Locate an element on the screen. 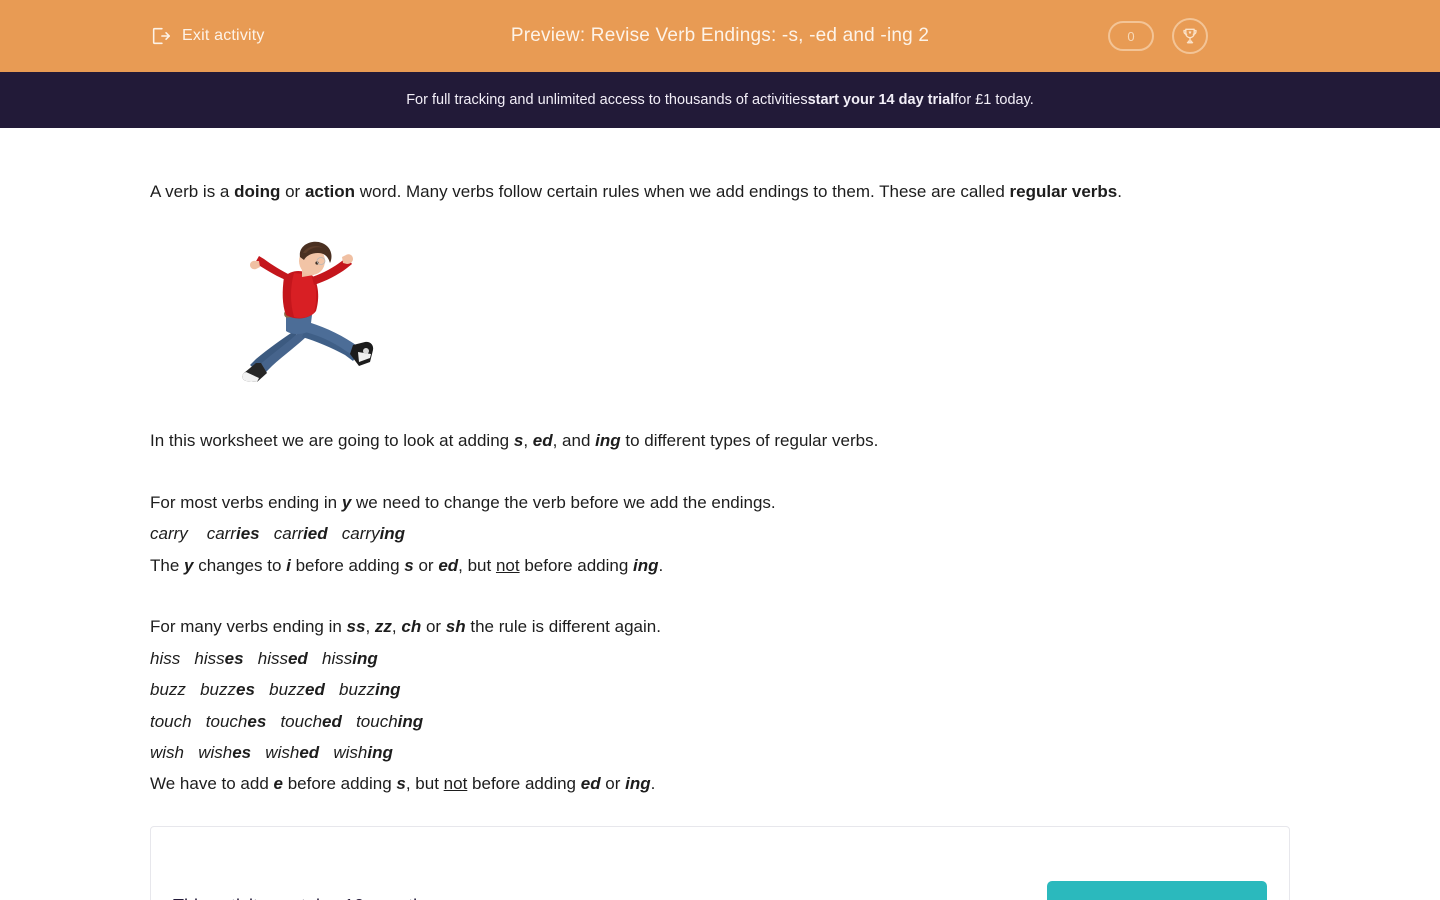  ry3-f: before adding is located at coordinates (576, 565).